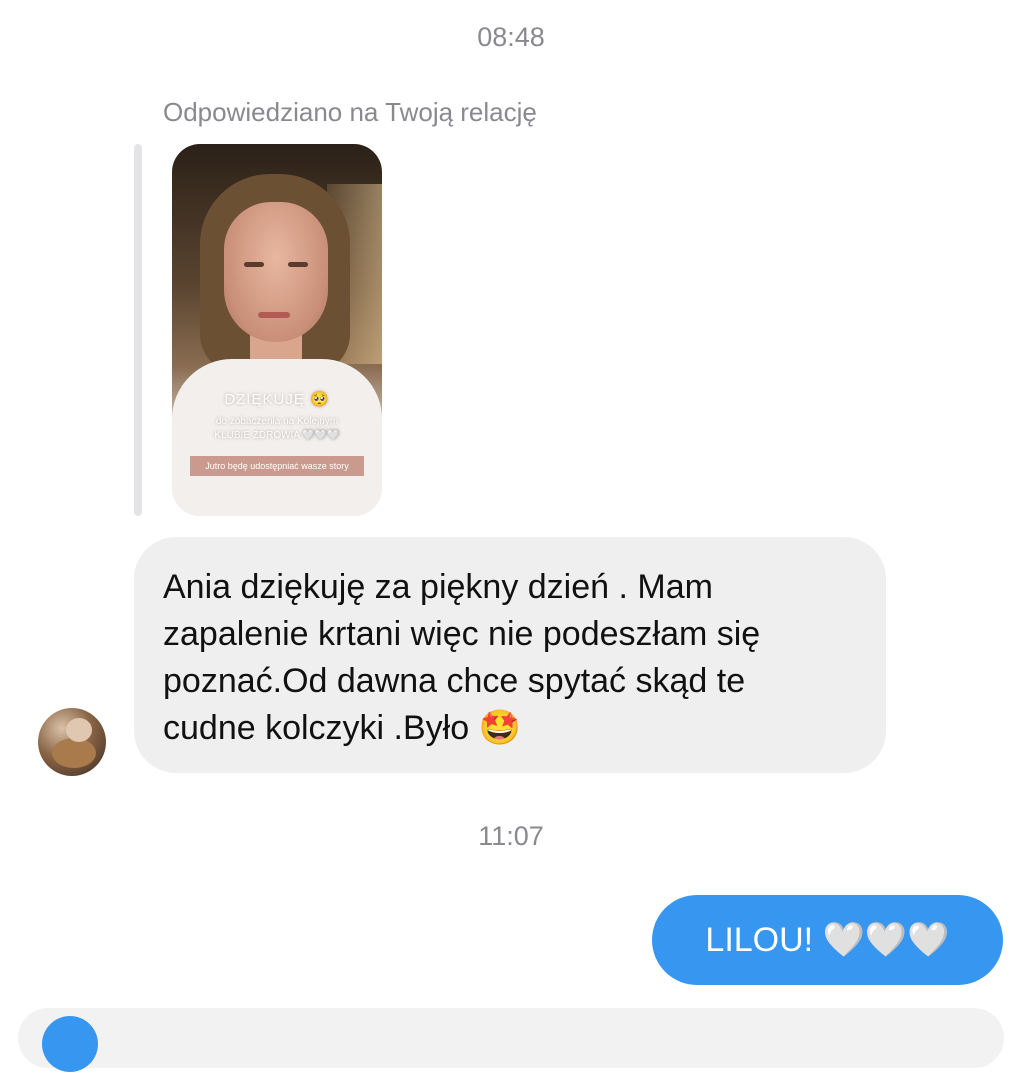  Describe the element at coordinates (79, 730) in the screenshot. I see `avatar-photo-person` at that location.